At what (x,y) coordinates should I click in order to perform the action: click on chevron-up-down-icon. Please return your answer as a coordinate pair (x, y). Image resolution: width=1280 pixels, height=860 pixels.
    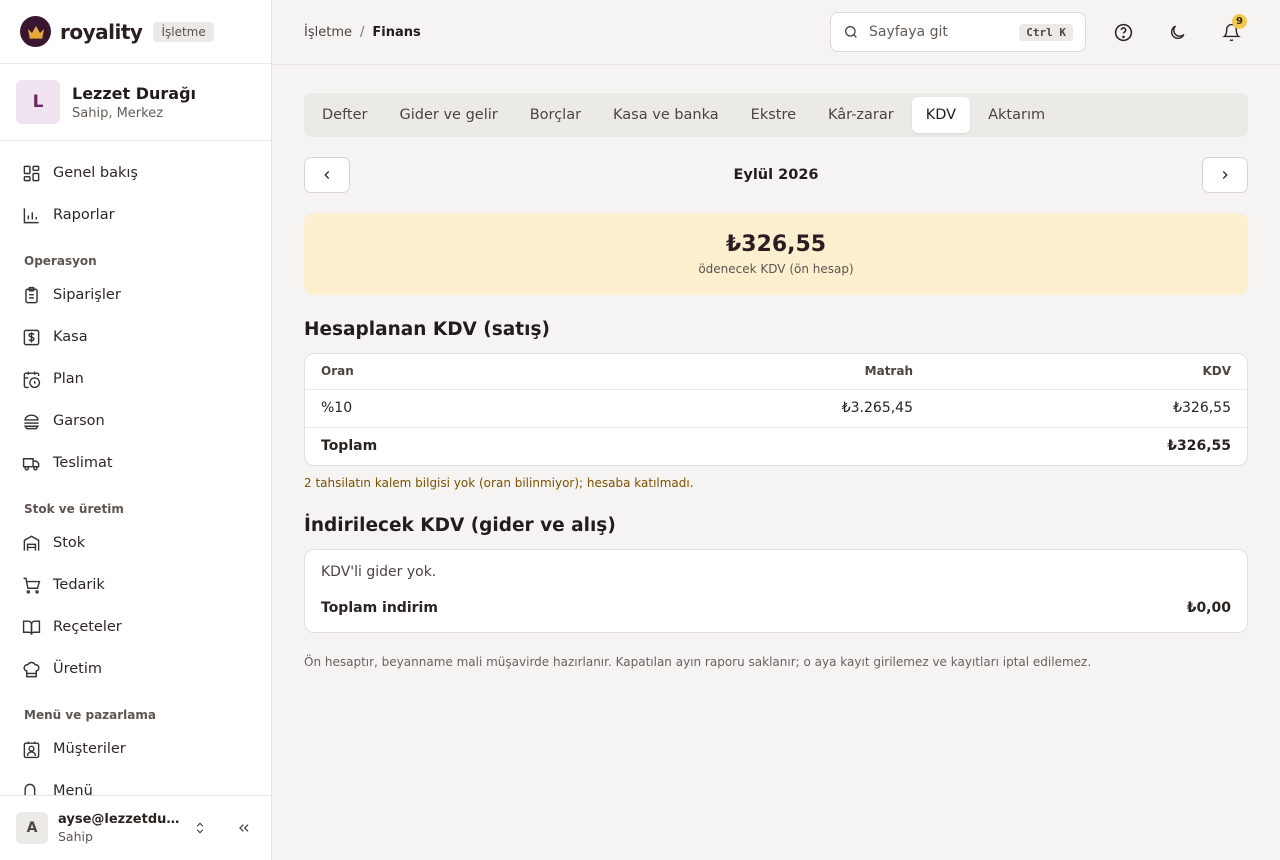
    Looking at the image, I should click on (200, 828).